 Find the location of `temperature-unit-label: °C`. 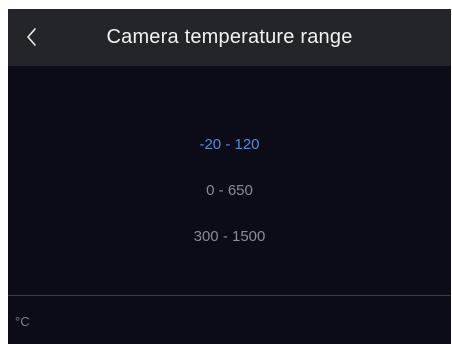

temperature-unit-label: °C is located at coordinates (22, 321).